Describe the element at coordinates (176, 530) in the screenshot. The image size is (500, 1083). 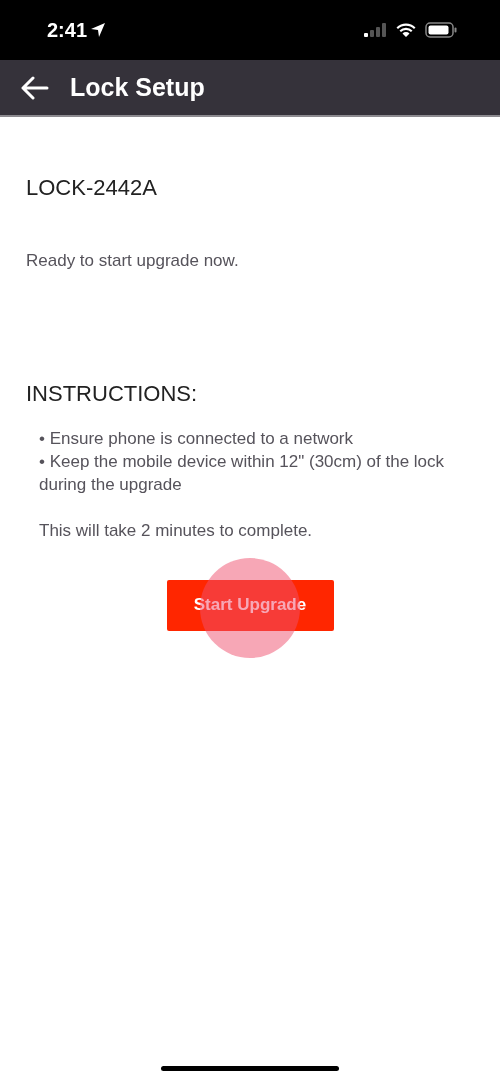
I see `duration-note: This will take 2 minutes to complete.` at that location.